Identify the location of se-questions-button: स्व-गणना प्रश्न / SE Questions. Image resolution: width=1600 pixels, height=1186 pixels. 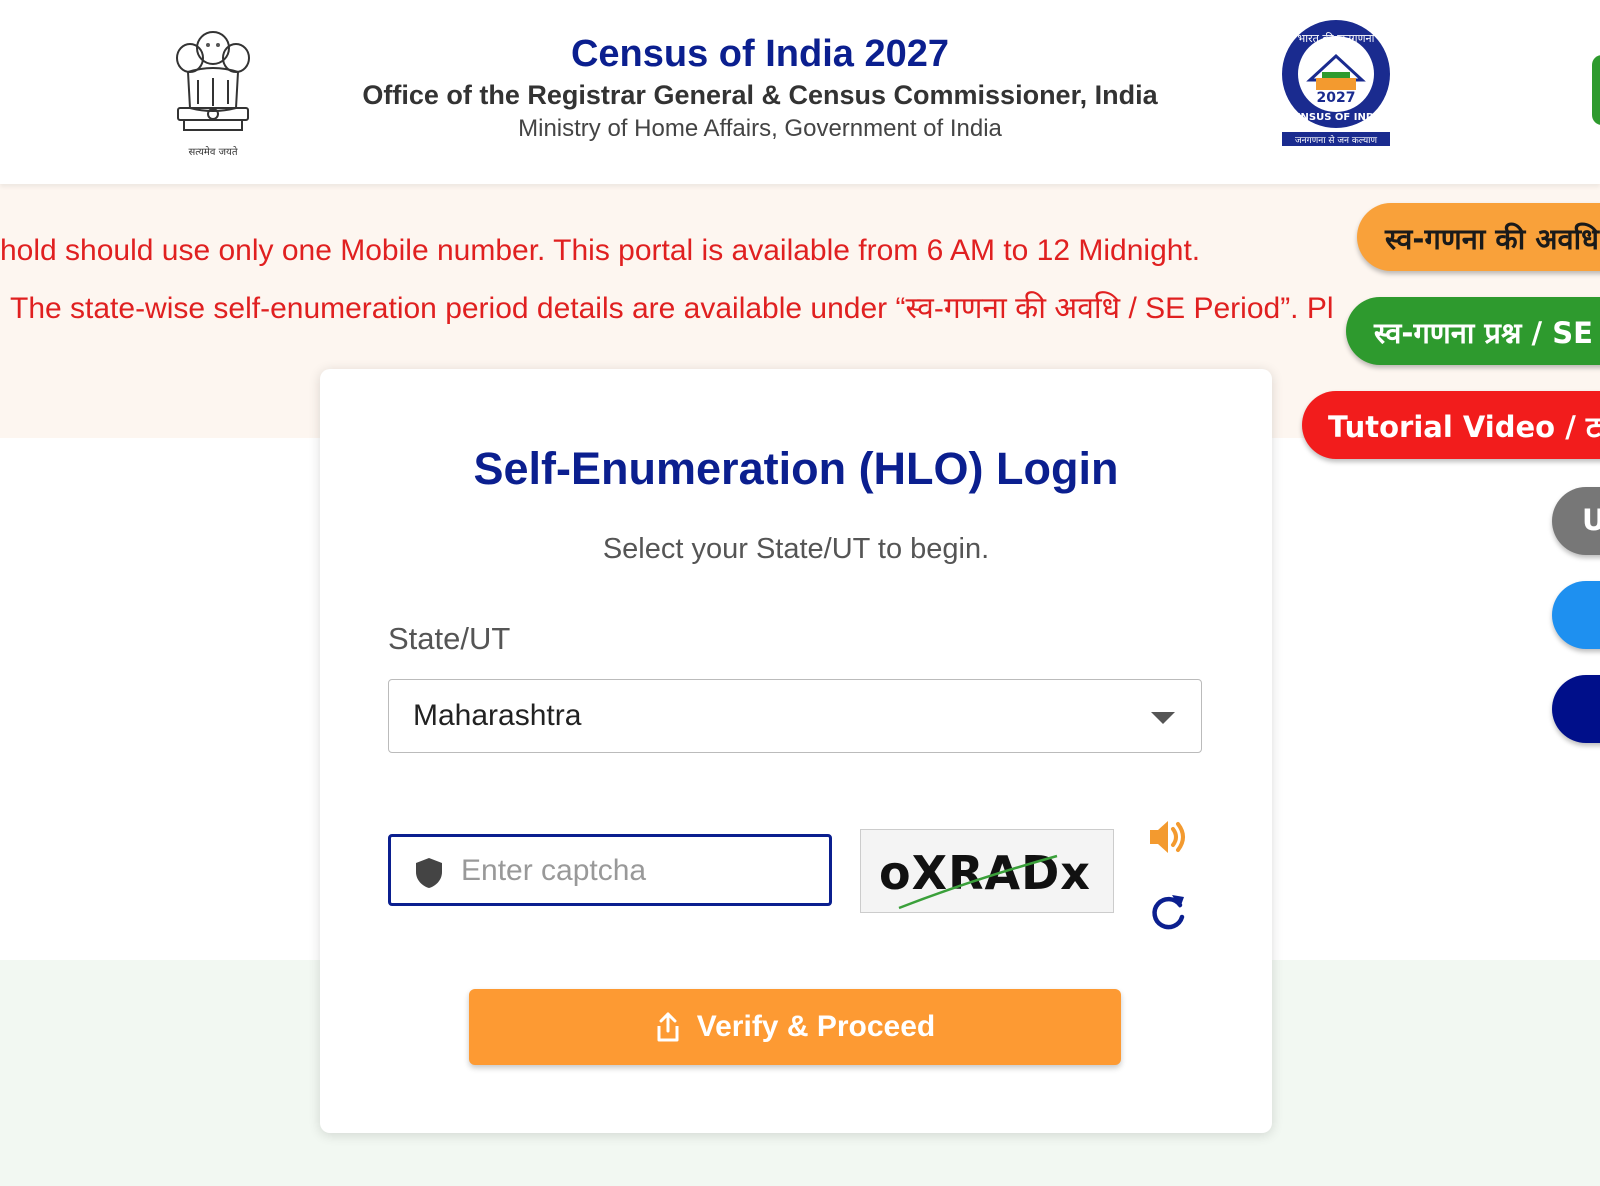
(1473, 331).